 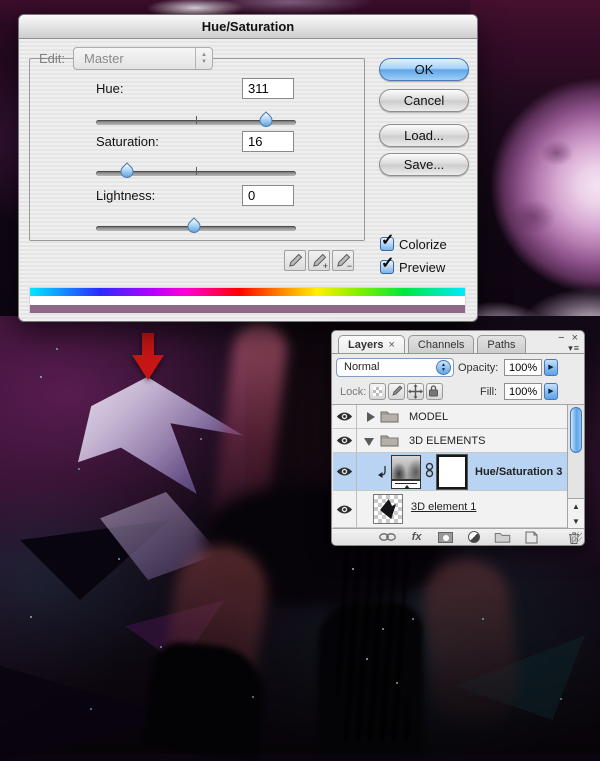 What do you see at coordinates (429, 470) in the screenshot?
I see `mask-link-icon` at bounding box center [429, 470].